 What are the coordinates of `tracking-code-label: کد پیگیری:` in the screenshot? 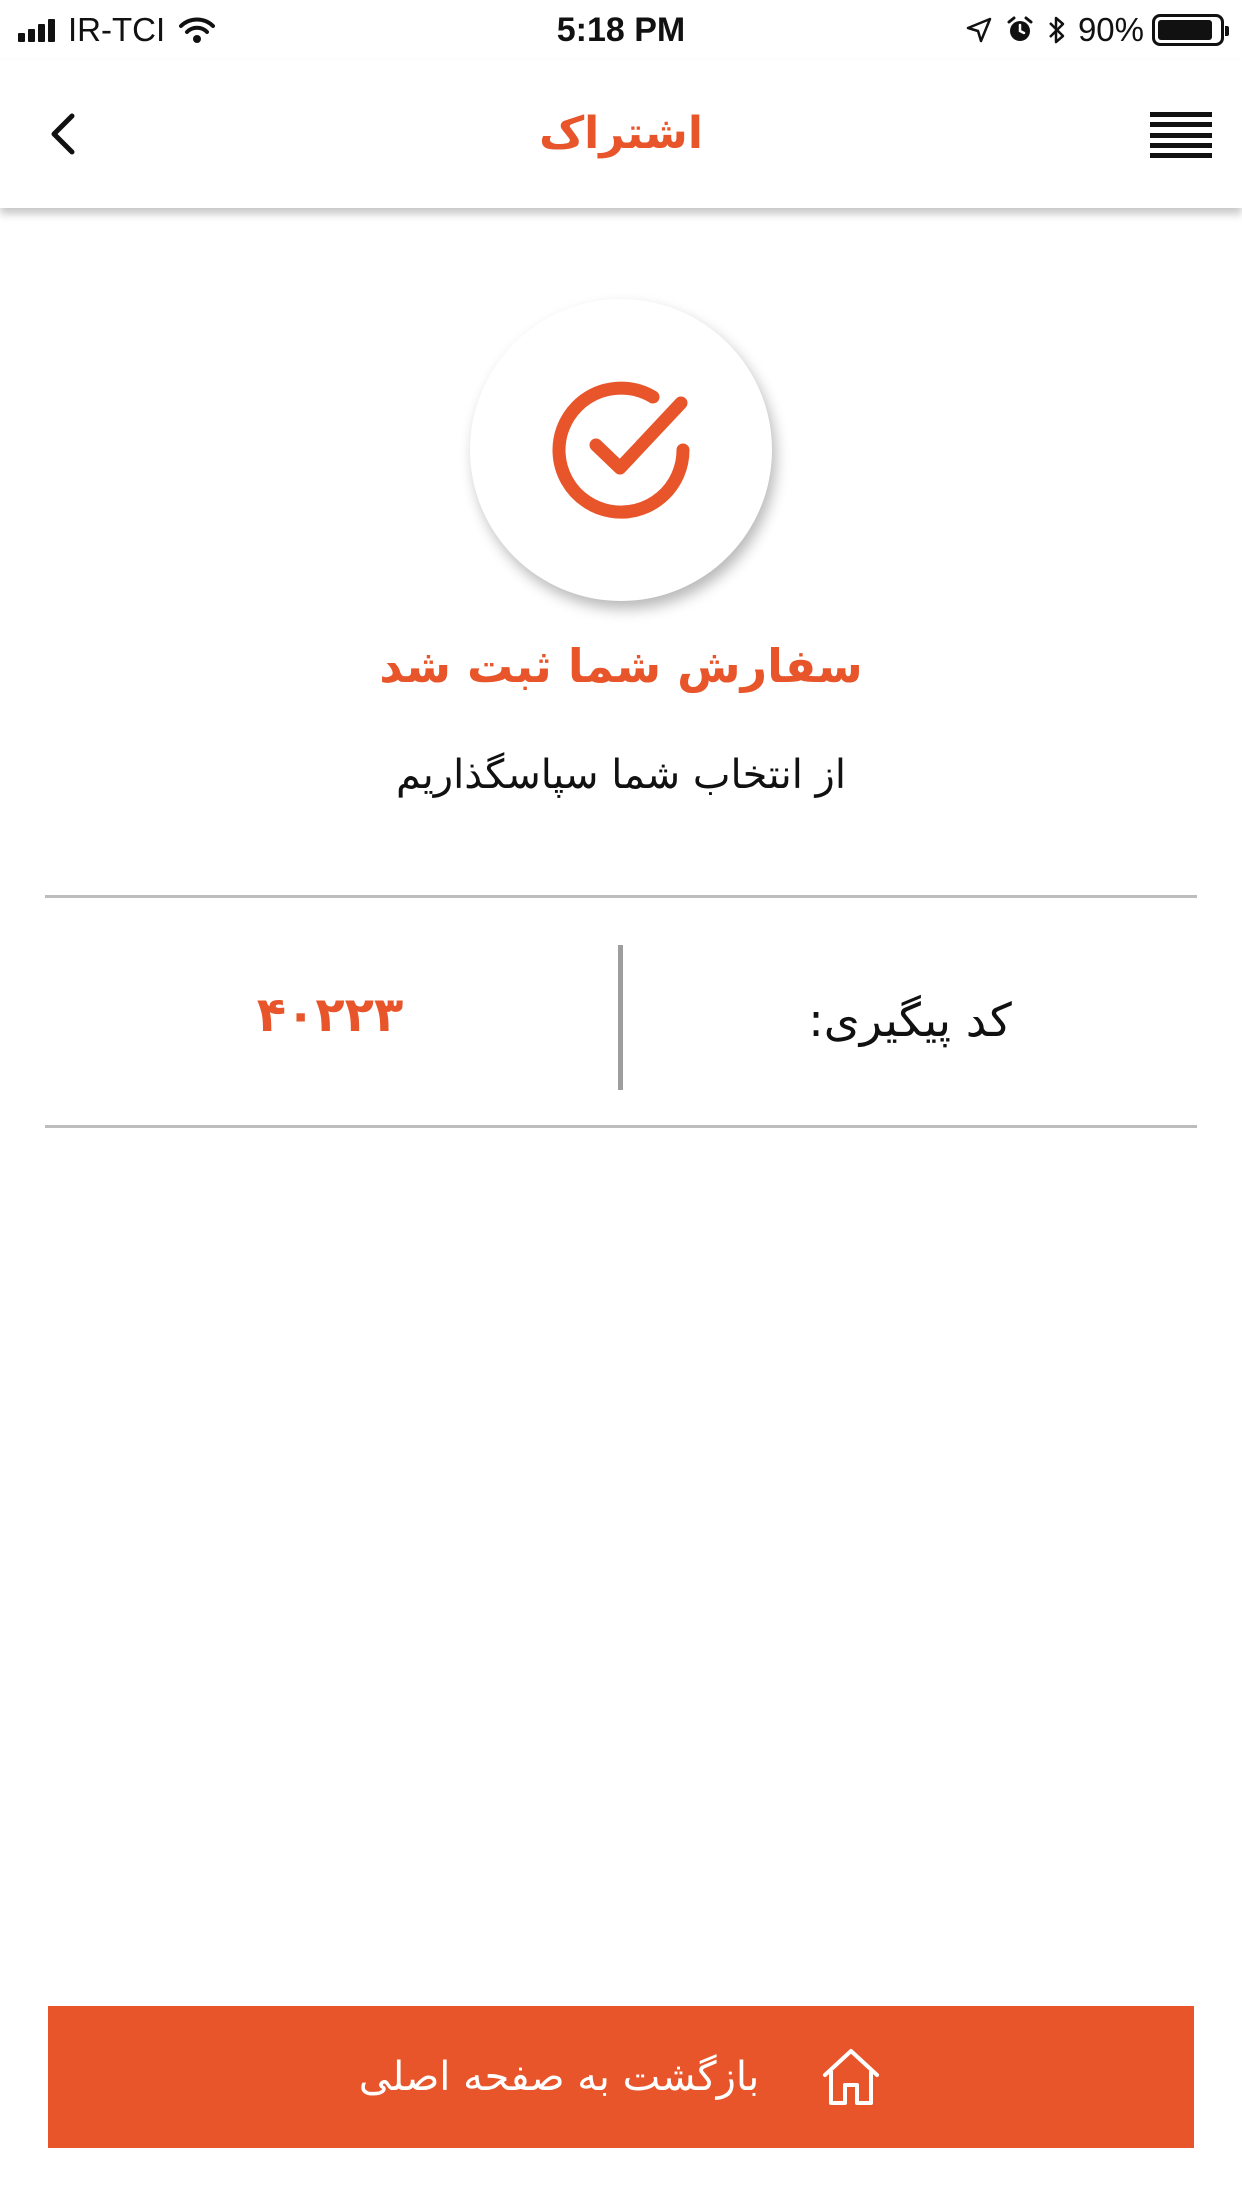 It's located at (910, 1020).